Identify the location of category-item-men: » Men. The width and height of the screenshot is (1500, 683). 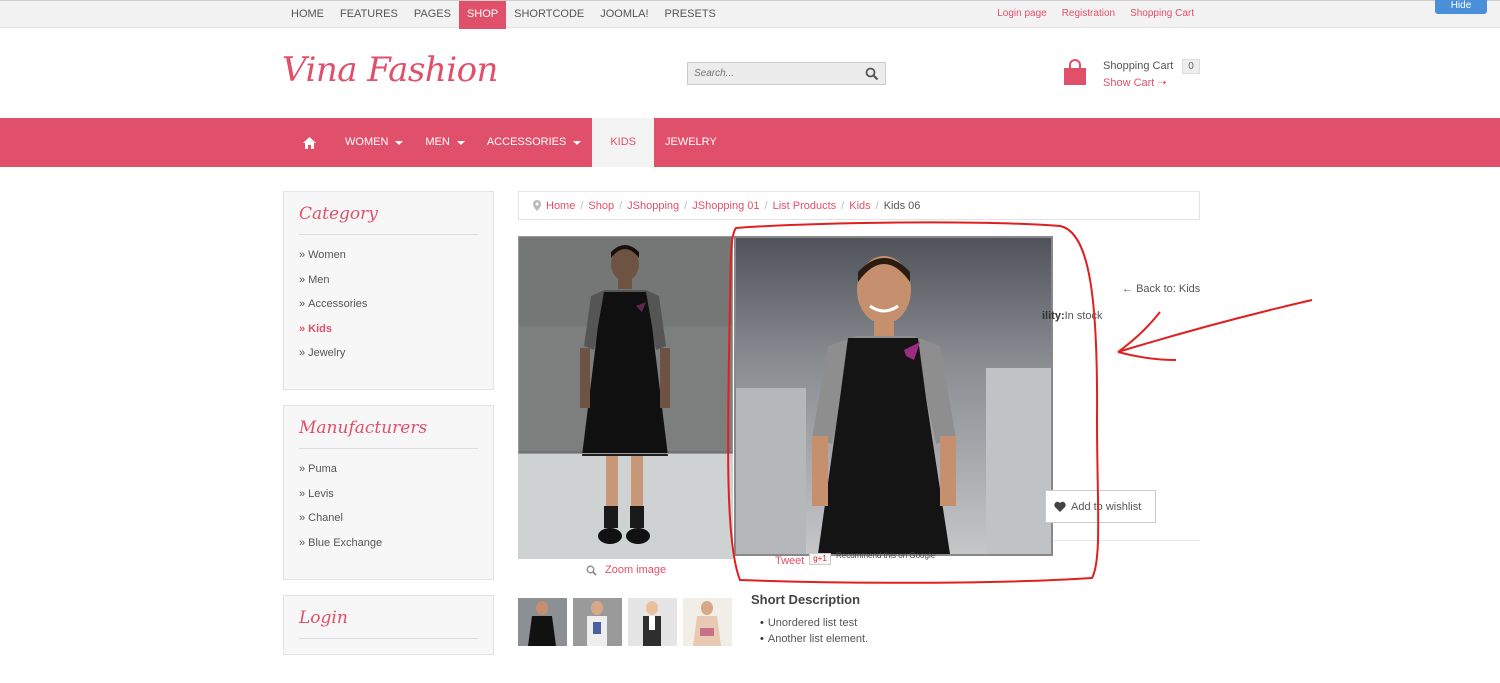
(388, 286).